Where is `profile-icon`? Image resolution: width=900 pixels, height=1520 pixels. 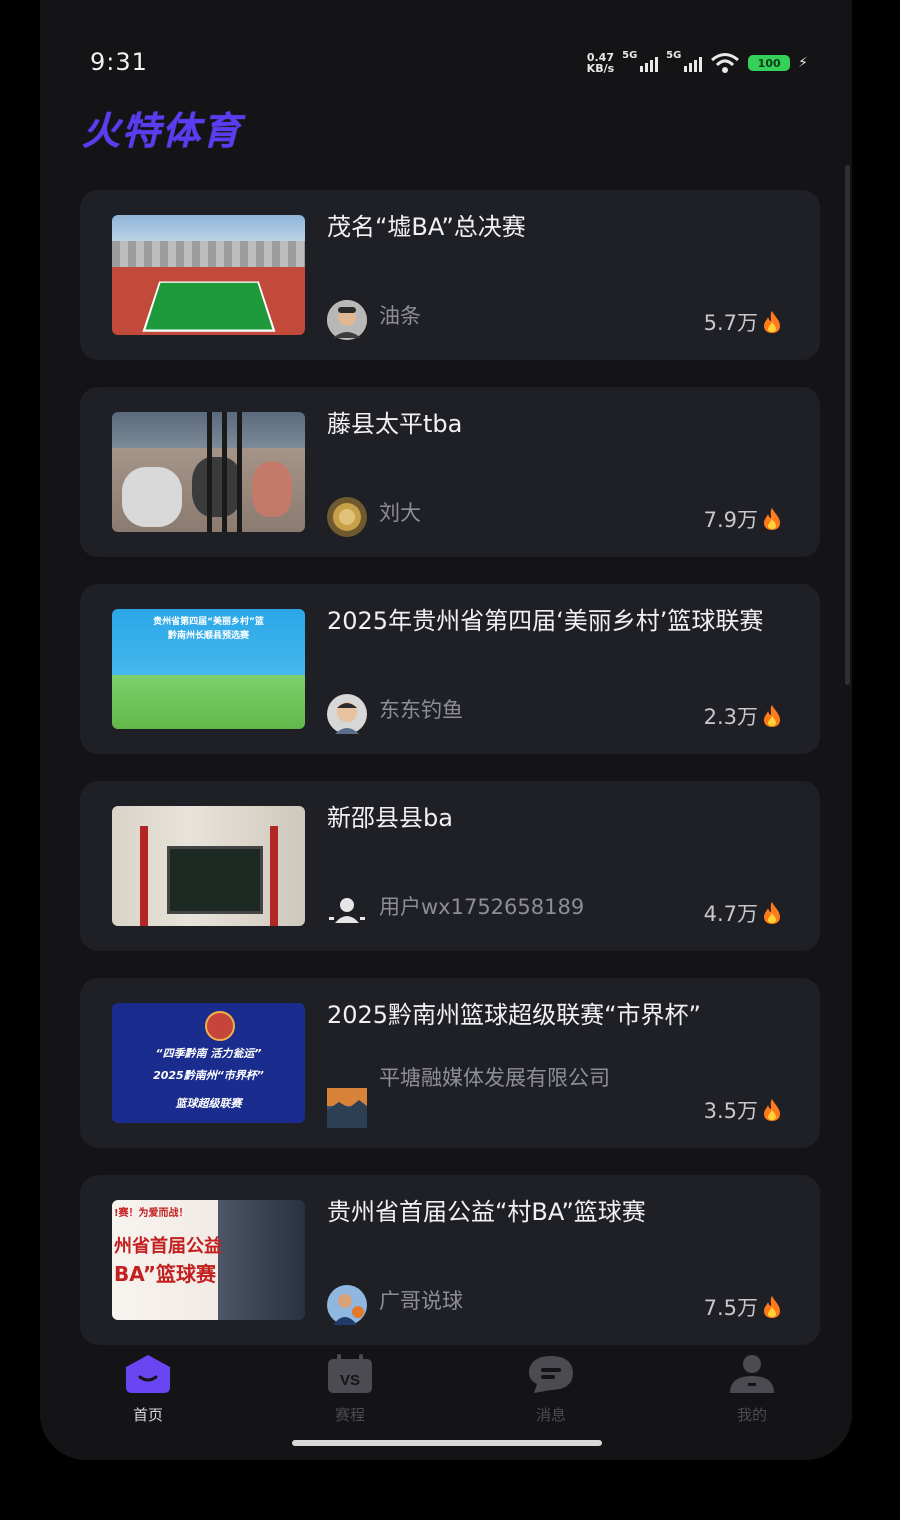 profile-icon is located at coordinates (752, 1374).